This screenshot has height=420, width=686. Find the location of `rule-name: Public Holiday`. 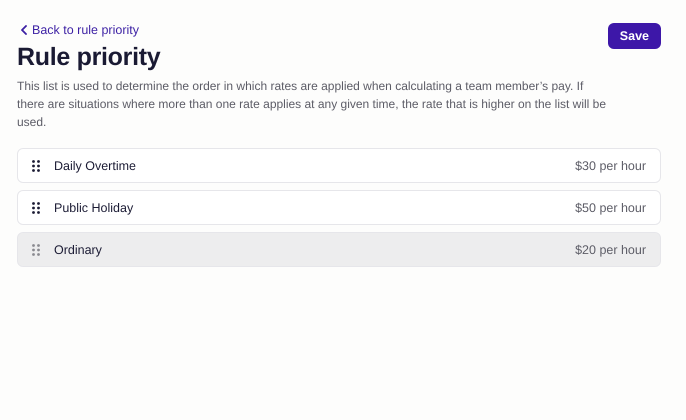

rule-name: Public Holiday is located at coordinates (94, 207).